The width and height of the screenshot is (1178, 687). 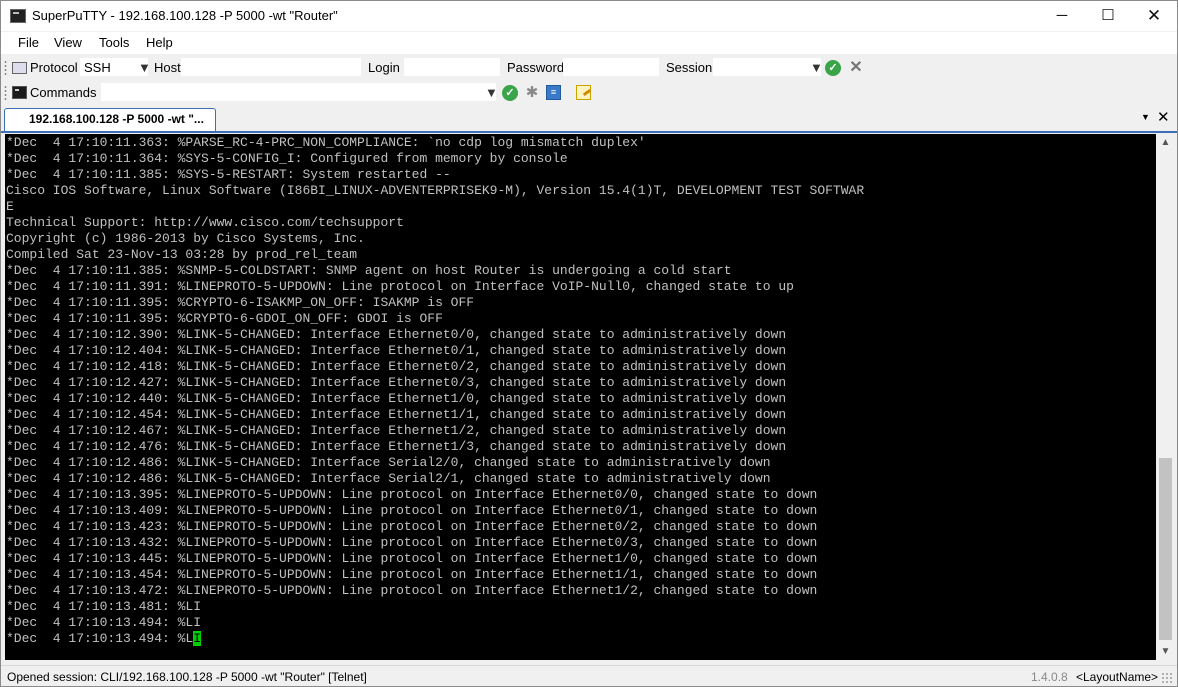 I want to click on protocol-label: Protocol, so click(x=54, y=67).